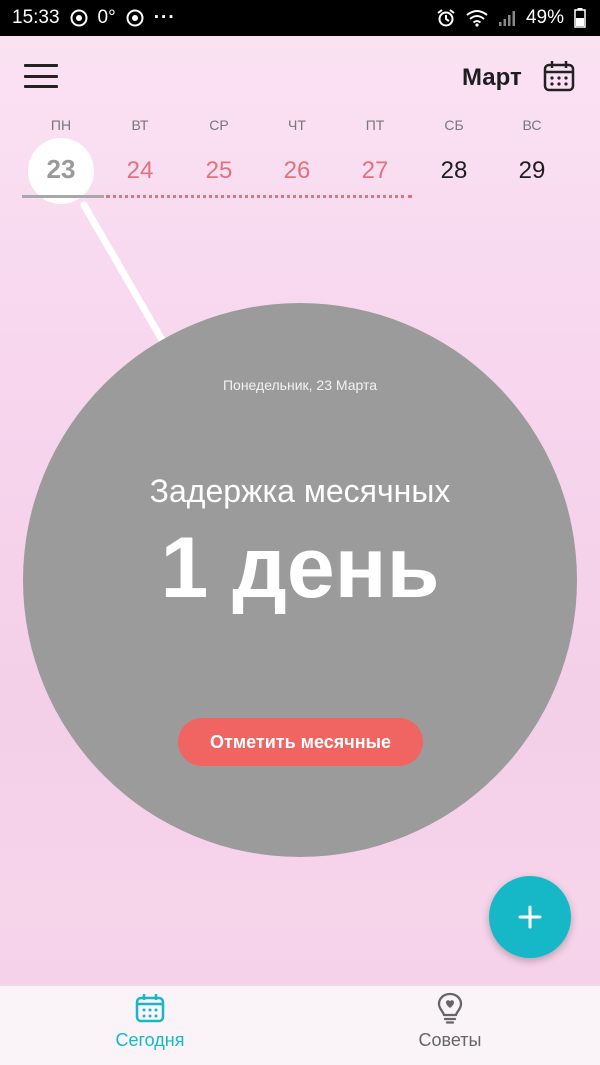 Image resolution: width=600 pixels, height=1065 pixels. I want to click on tab-tips-label: Советы, so click(450, 1040).